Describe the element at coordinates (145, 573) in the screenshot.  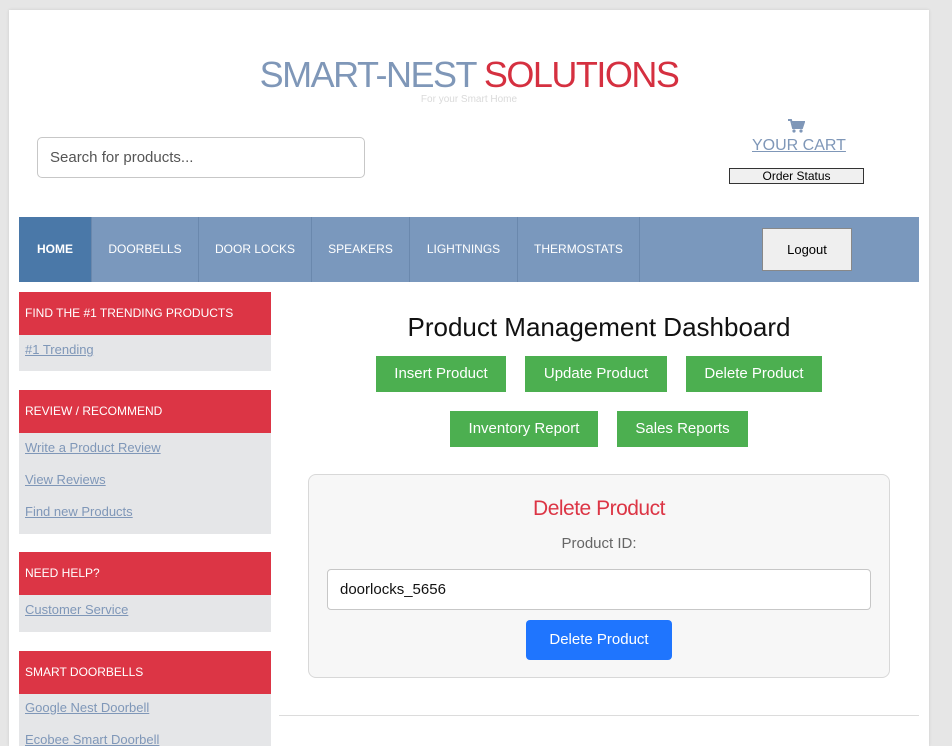
I see `sidebar-section-title: NEED HELP?` at that location.